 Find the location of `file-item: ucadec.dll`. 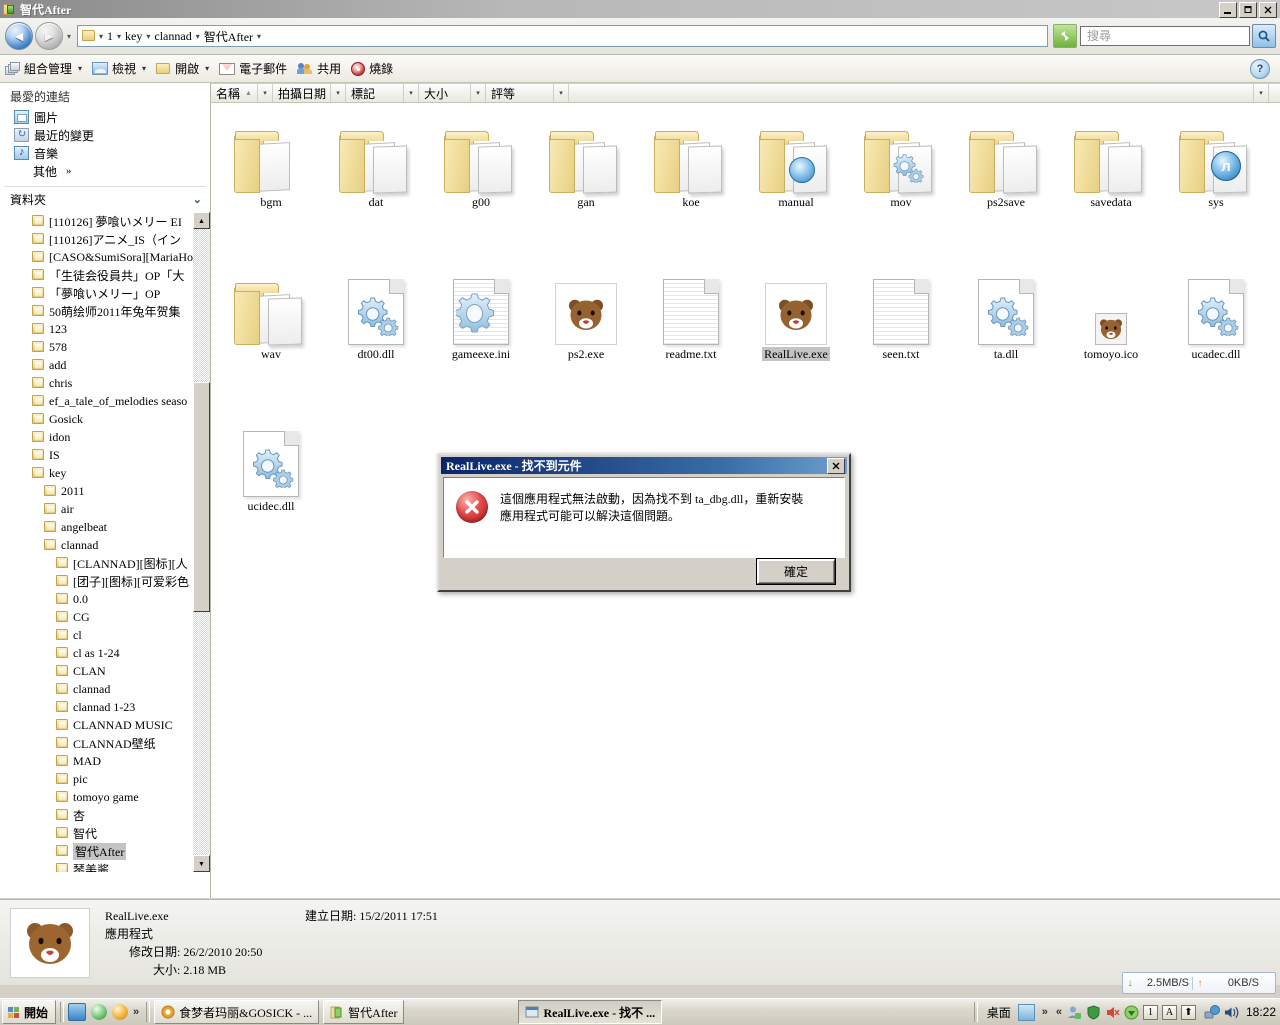

file-item: ucadec.dll is located at coordinates (1216, 308).